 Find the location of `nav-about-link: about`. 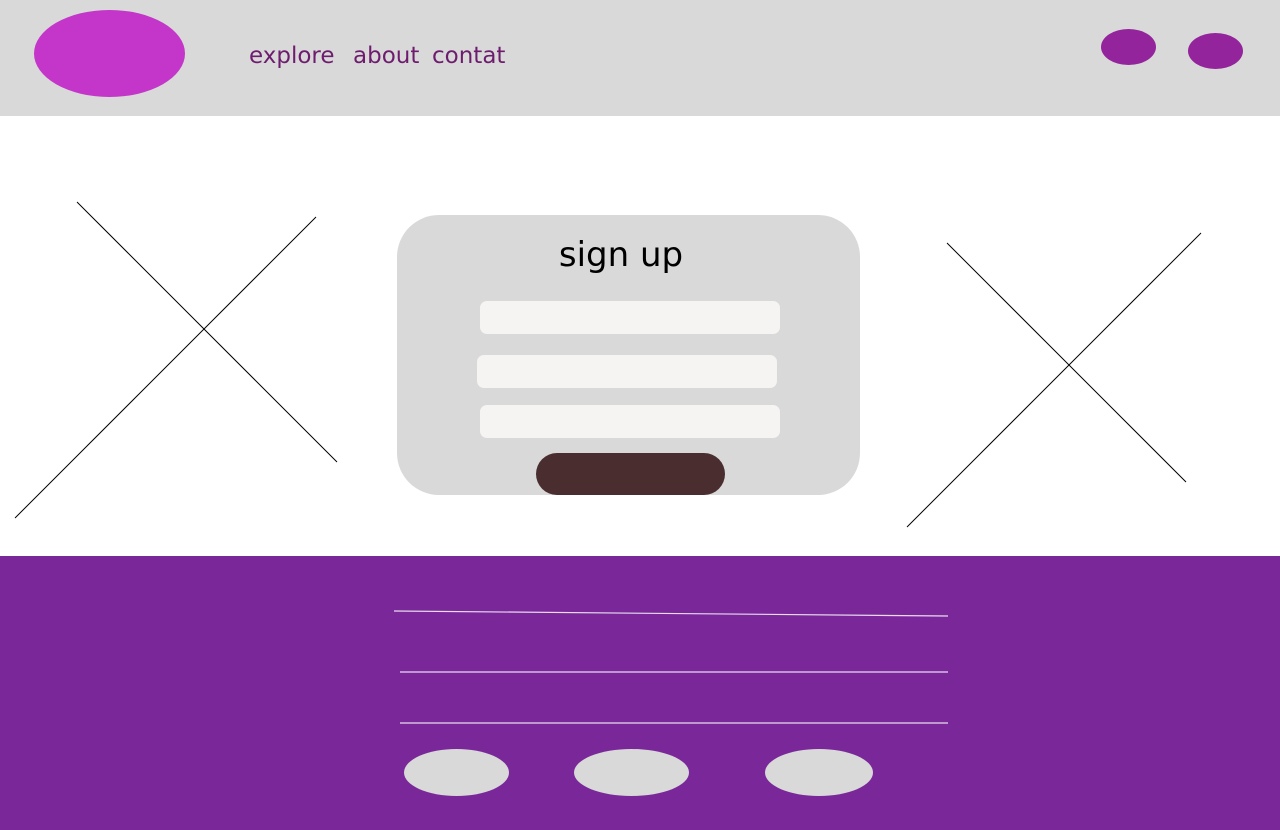

nav-about-link: about is located at coordinates (386, 56).